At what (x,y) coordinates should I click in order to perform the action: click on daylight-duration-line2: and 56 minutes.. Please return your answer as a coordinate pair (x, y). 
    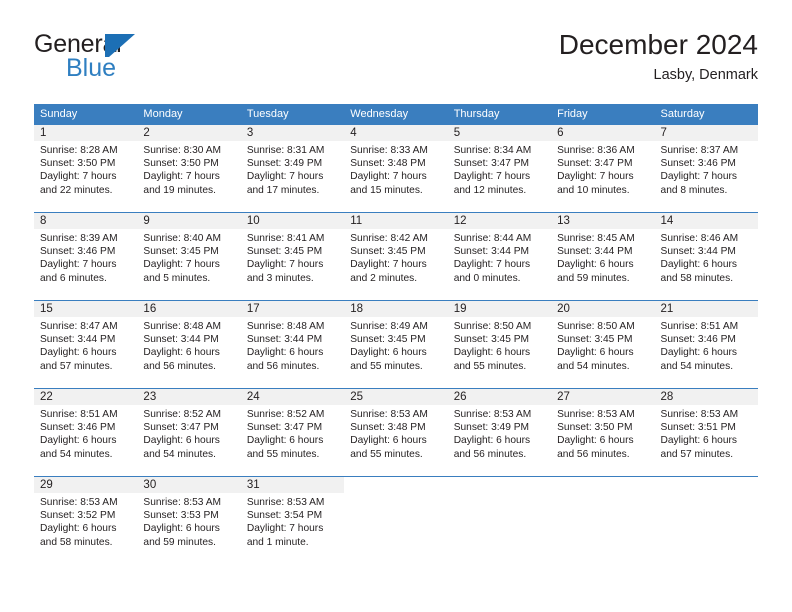
    Looking at the image, I should click on (490, 454).